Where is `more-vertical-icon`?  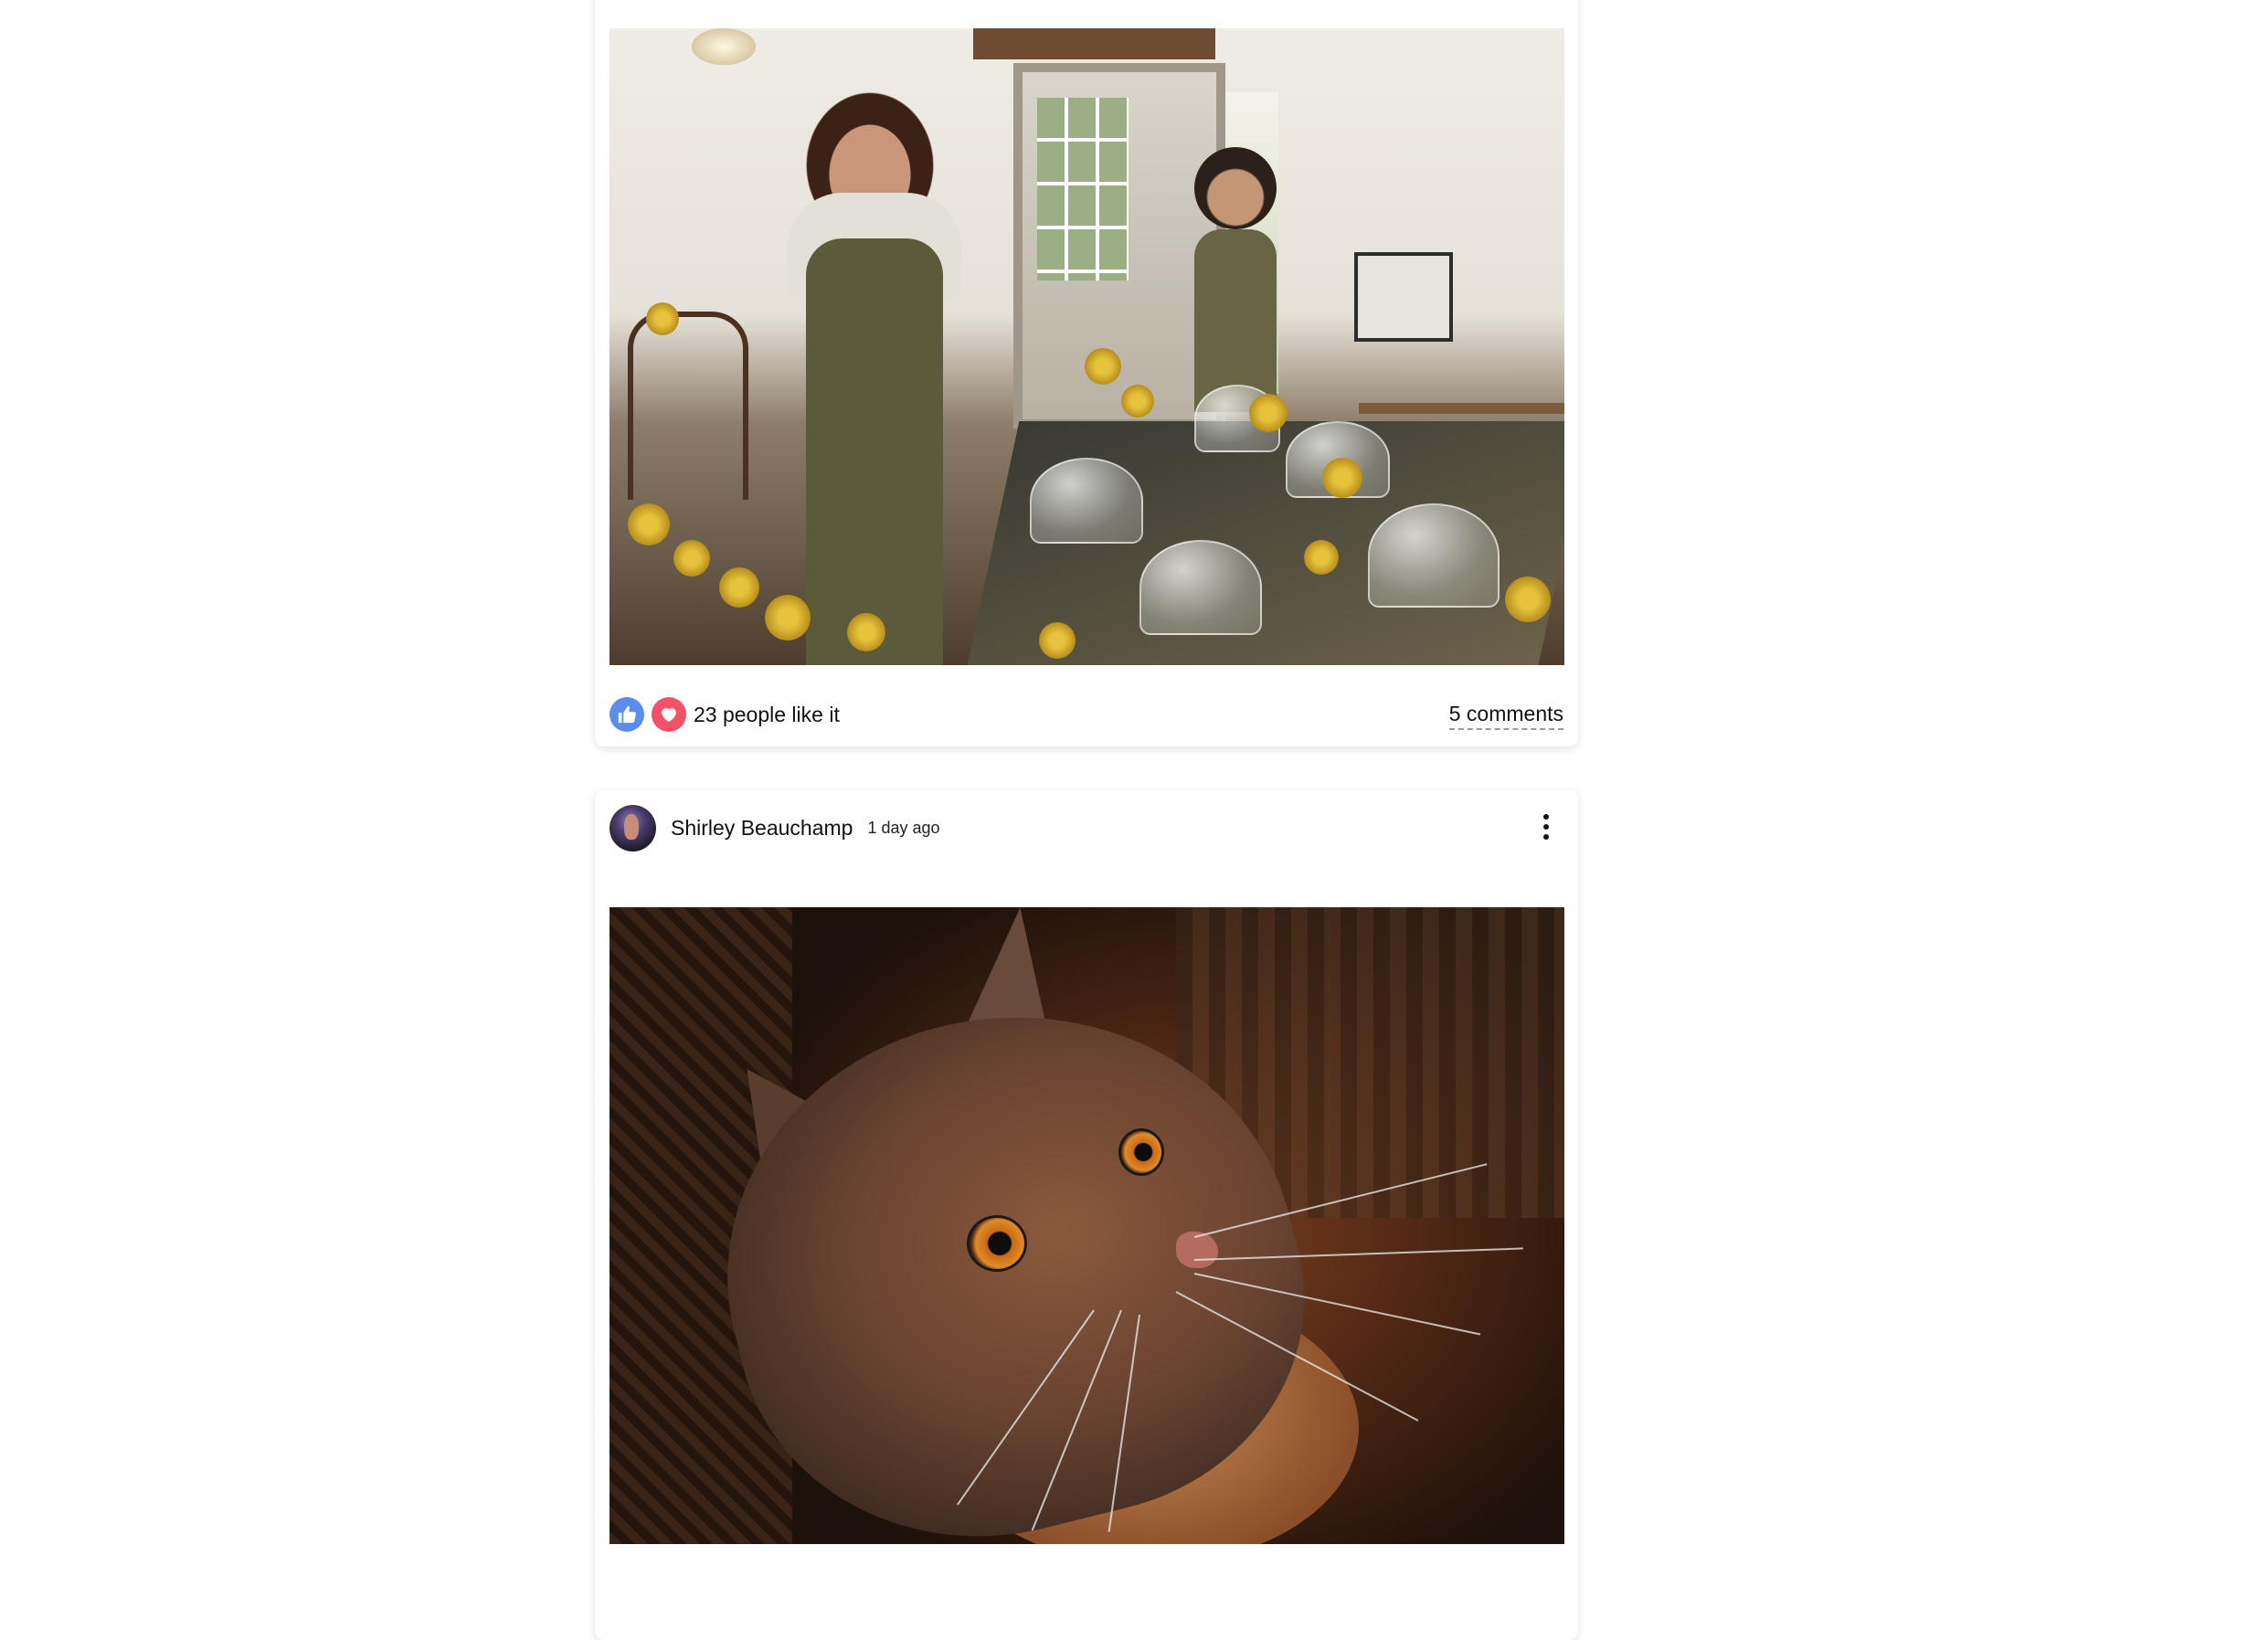 more-vertical-icon is located at coordinates (1546, 827).